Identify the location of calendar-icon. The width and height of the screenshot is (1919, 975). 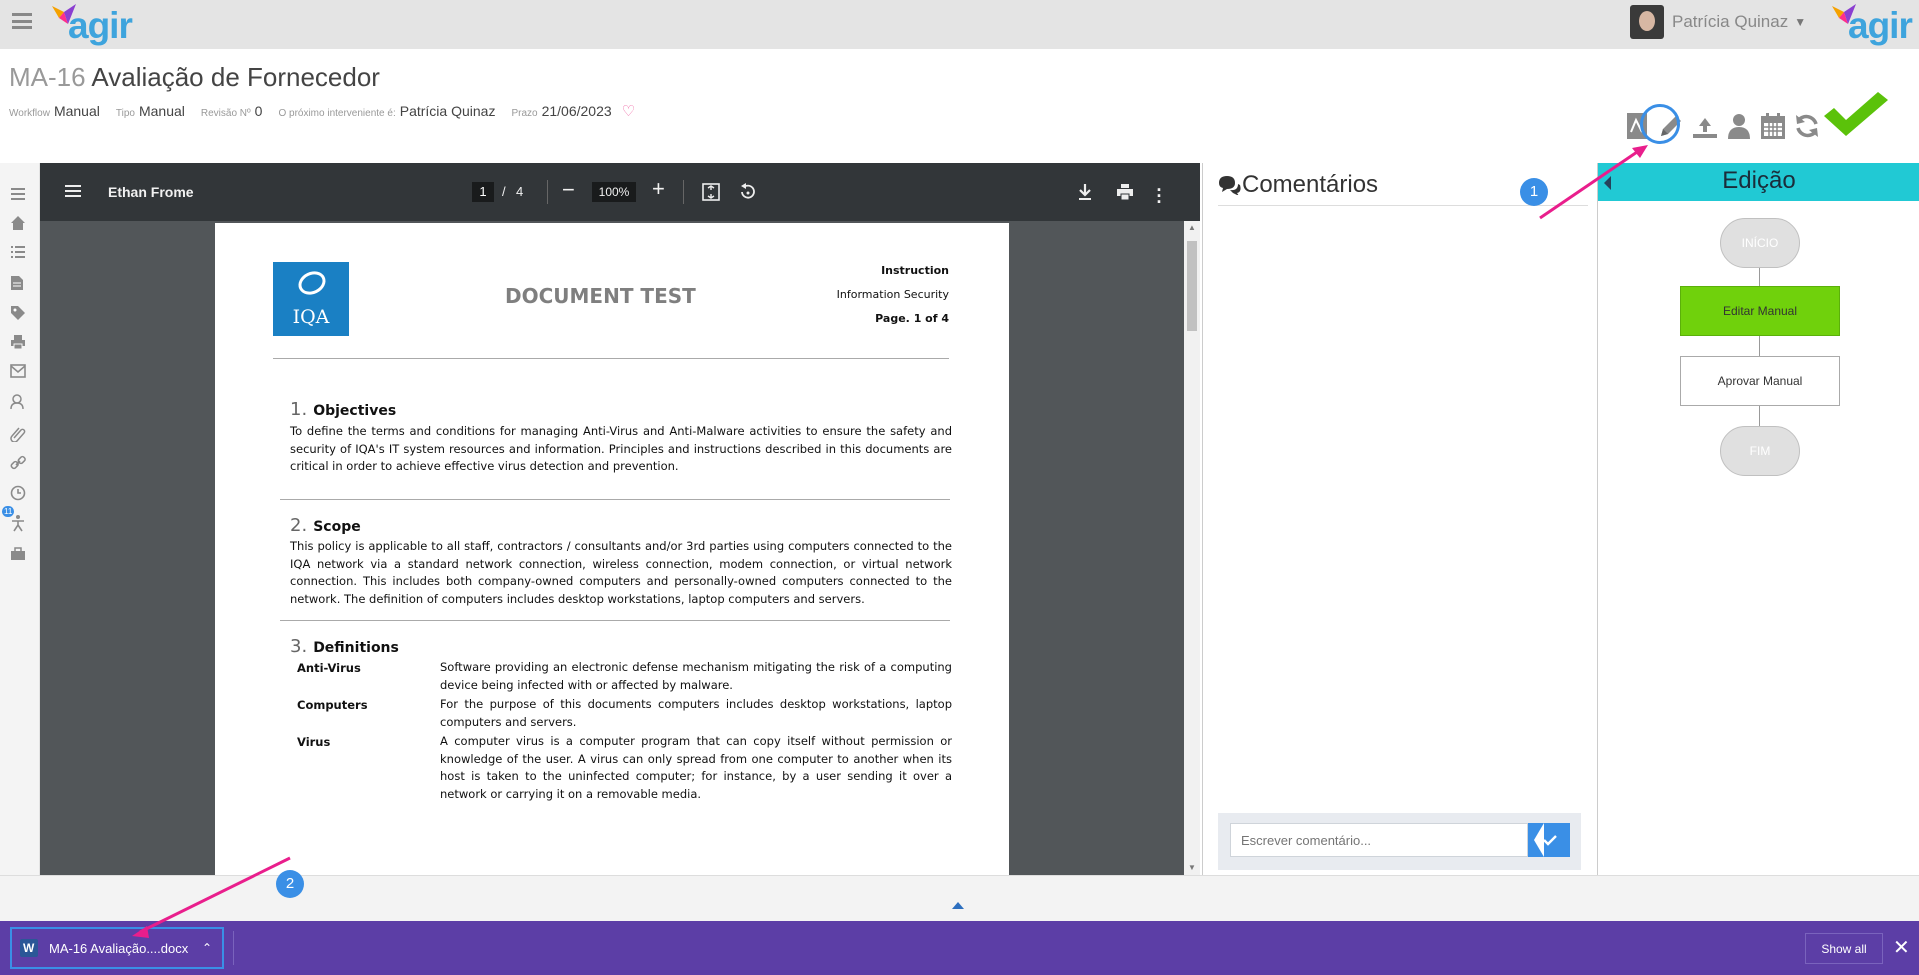
(1773, 126).